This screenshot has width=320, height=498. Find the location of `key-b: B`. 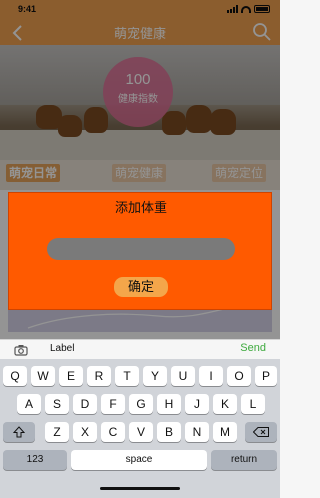

key-b: B is located at coordinates (169, 432).